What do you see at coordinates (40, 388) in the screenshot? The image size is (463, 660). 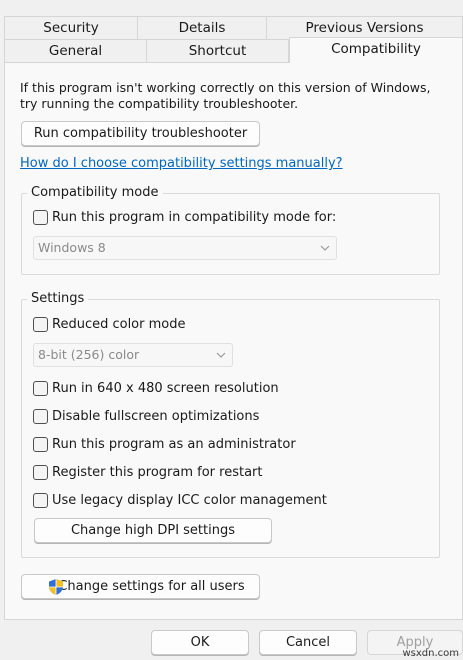 I see `res-640-checkbox` at bounding box center [40, 388].